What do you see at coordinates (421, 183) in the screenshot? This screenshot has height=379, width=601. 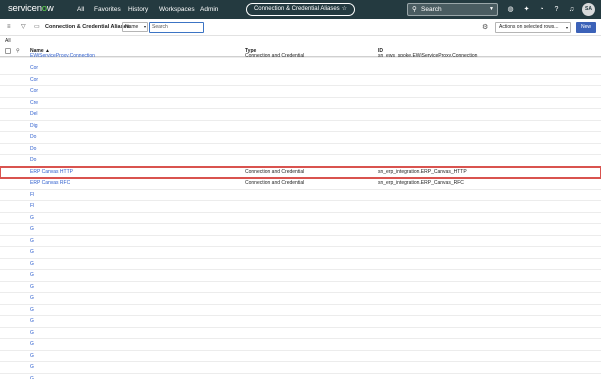 I see `row-id: sn_erp_integration.ERP_Canvas_RFC` at bounding box center [421, 183].